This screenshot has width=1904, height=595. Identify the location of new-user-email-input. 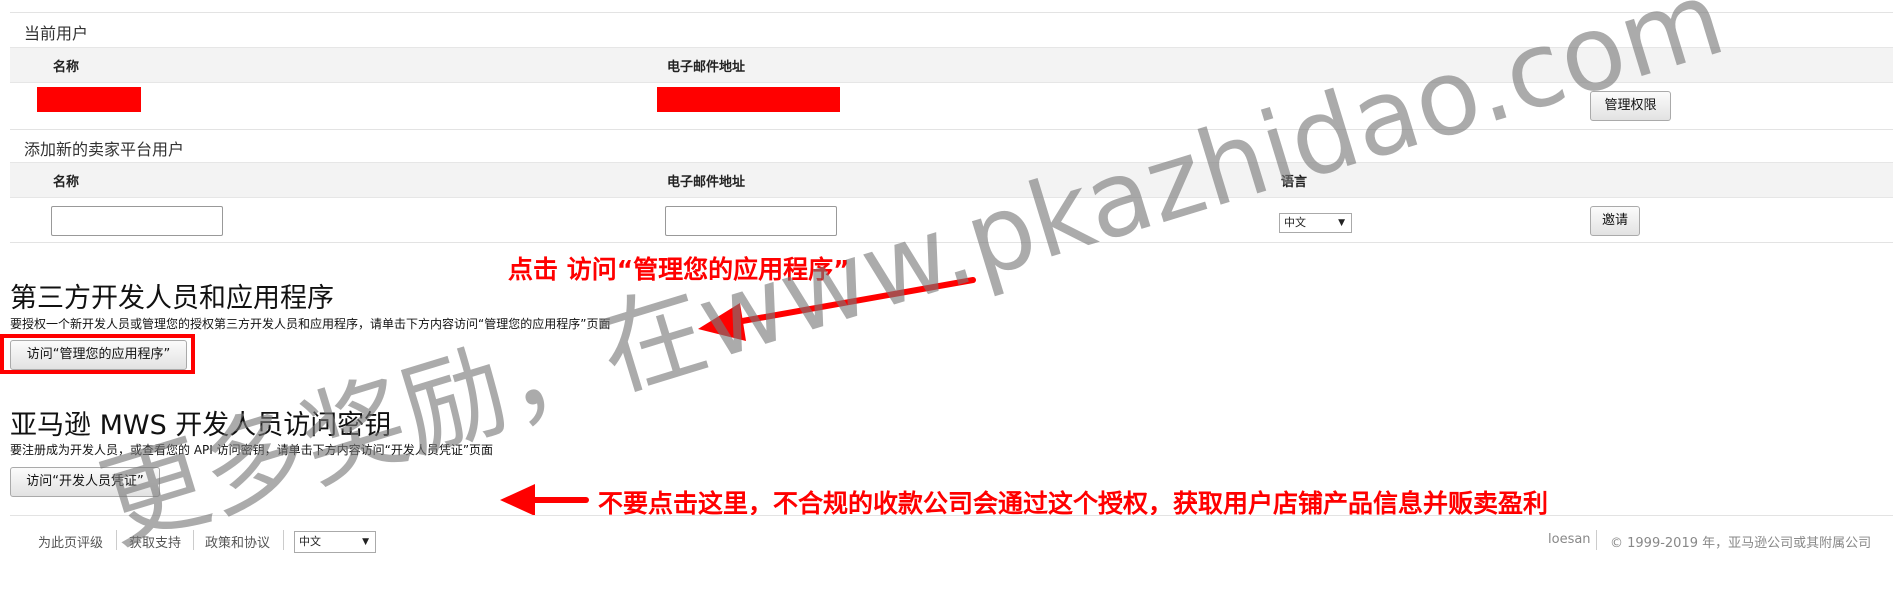
(751, 221).